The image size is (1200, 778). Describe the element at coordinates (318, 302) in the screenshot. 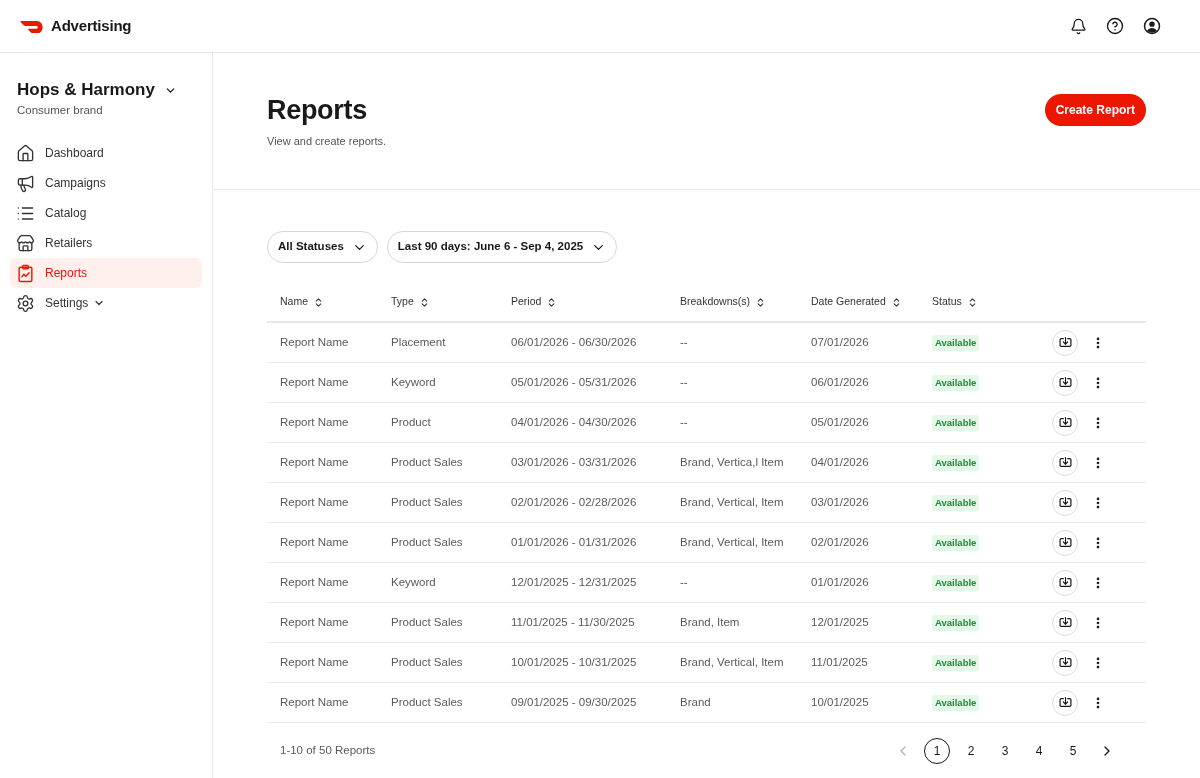

I see `sort-icon` at that location.